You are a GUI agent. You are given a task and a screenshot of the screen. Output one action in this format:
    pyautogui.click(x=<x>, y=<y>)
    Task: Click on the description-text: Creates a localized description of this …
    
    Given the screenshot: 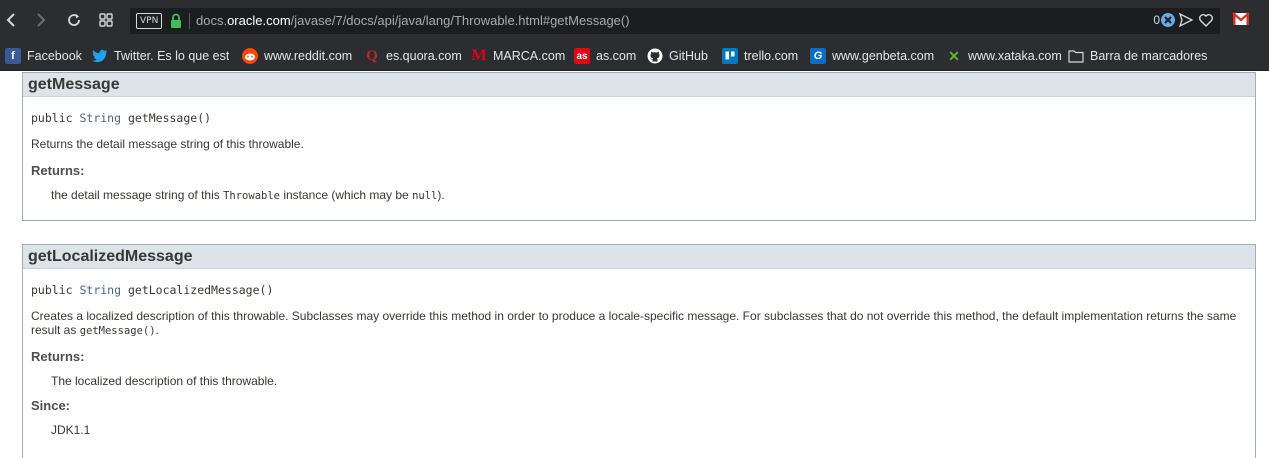 What is the action you would take?
    pyautogui.click(x=634, y=323)
    